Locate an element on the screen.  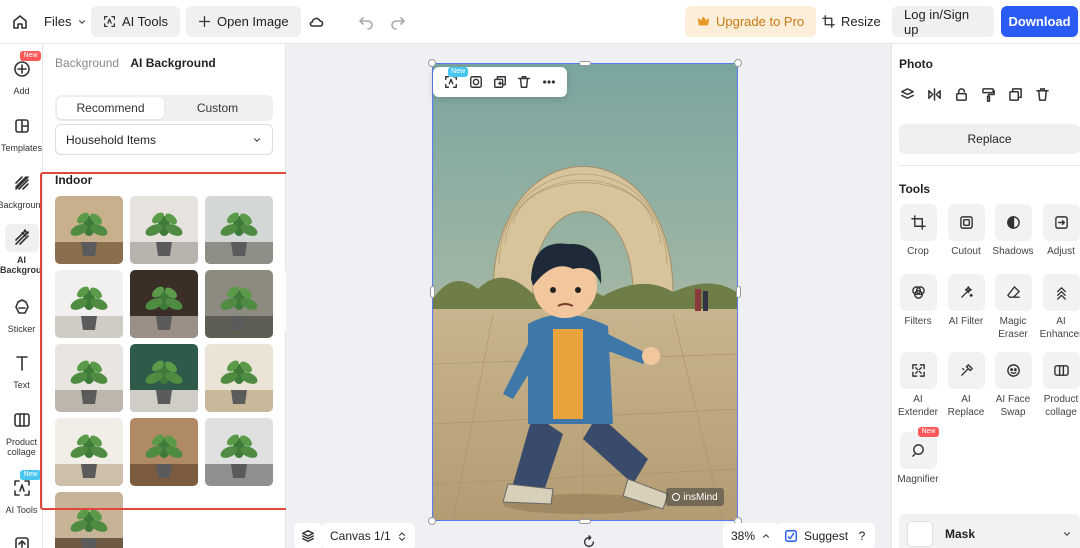
breadcrumb-parent: Background is located at coordinates (87, 63).